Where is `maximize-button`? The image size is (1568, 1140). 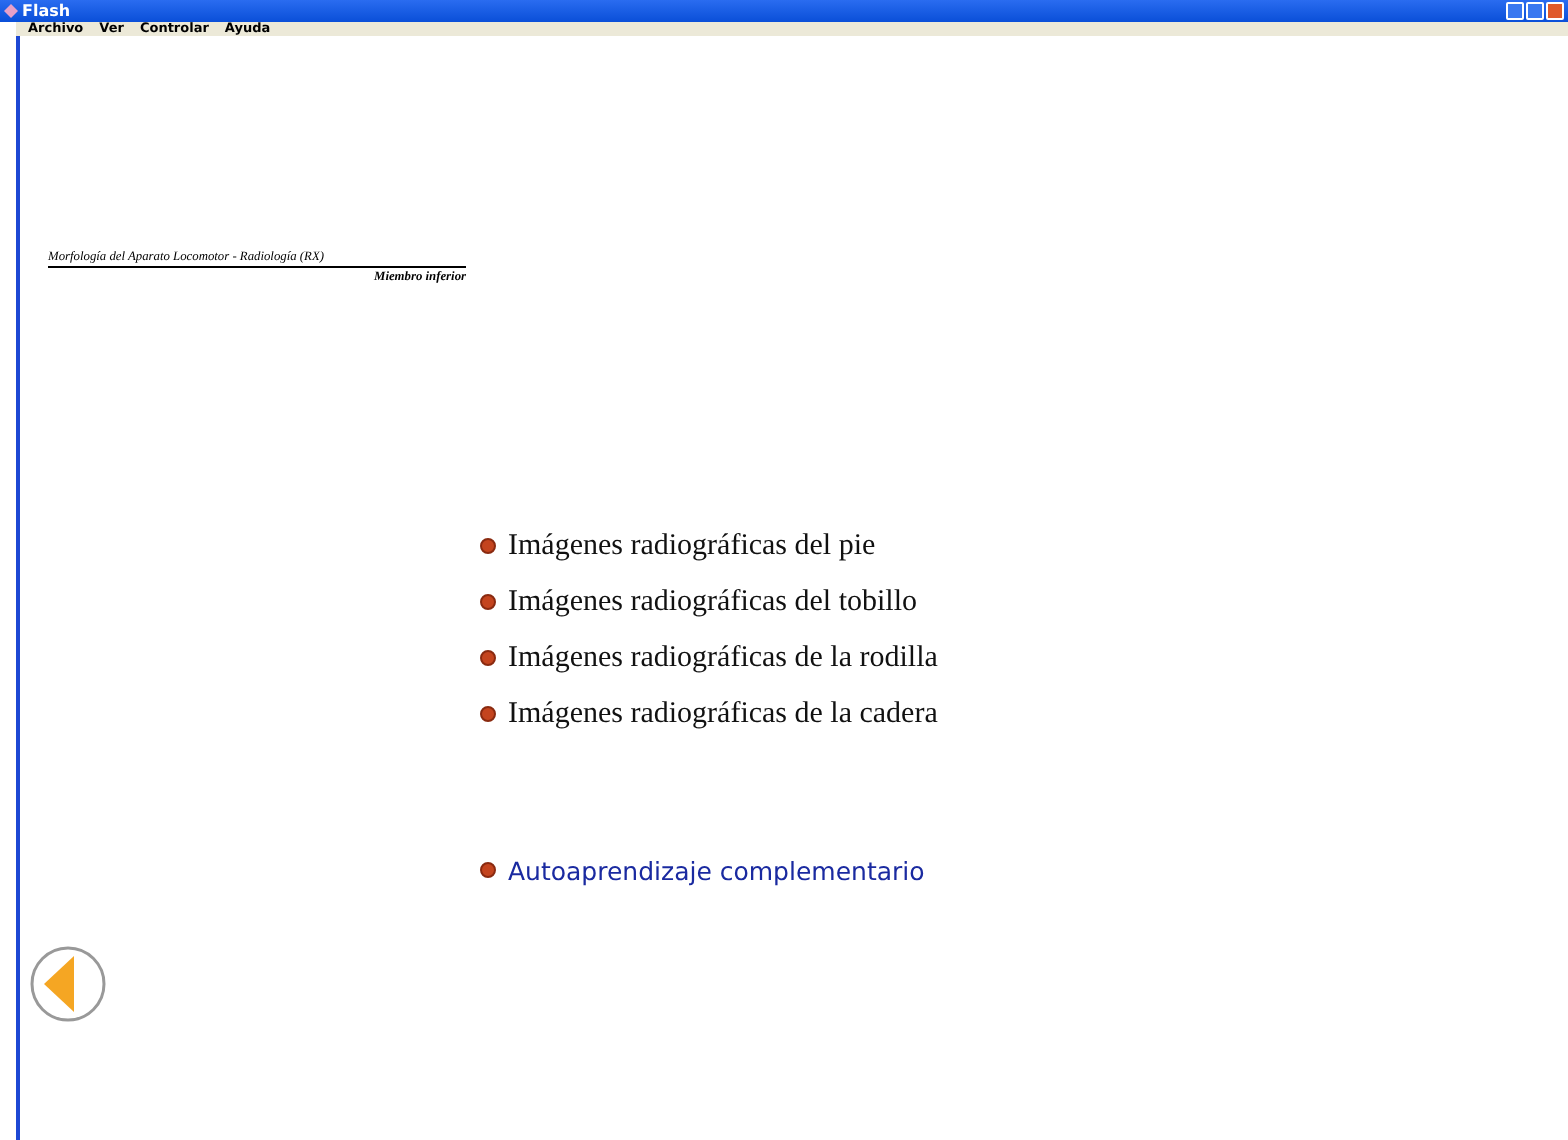 maximize-button is located at coordinates (1535, 11).